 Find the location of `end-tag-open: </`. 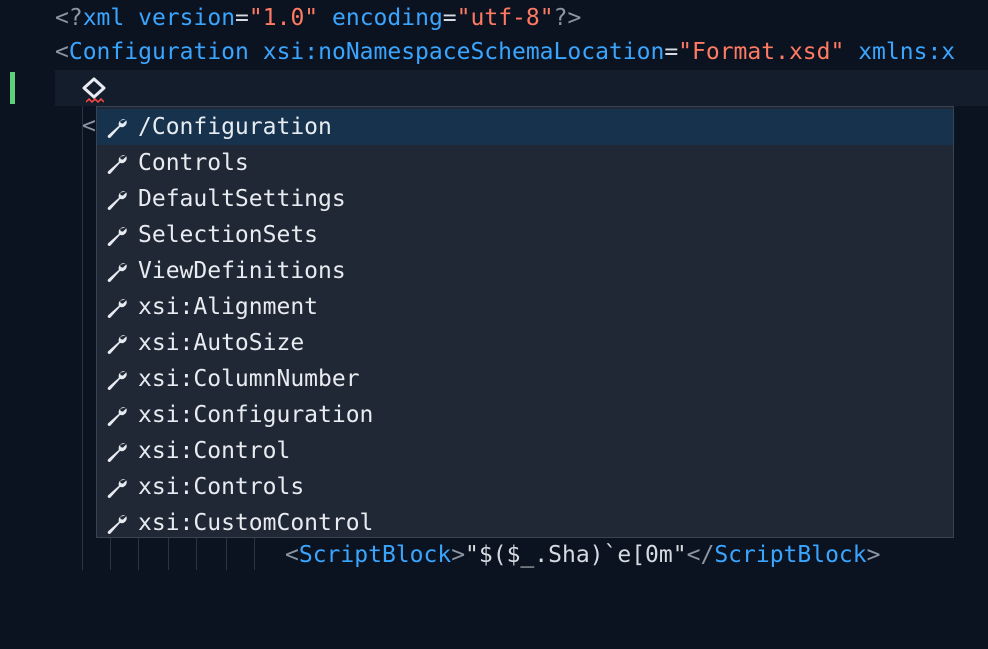

end-tag-open: </ is located at coordinates (700, 555).